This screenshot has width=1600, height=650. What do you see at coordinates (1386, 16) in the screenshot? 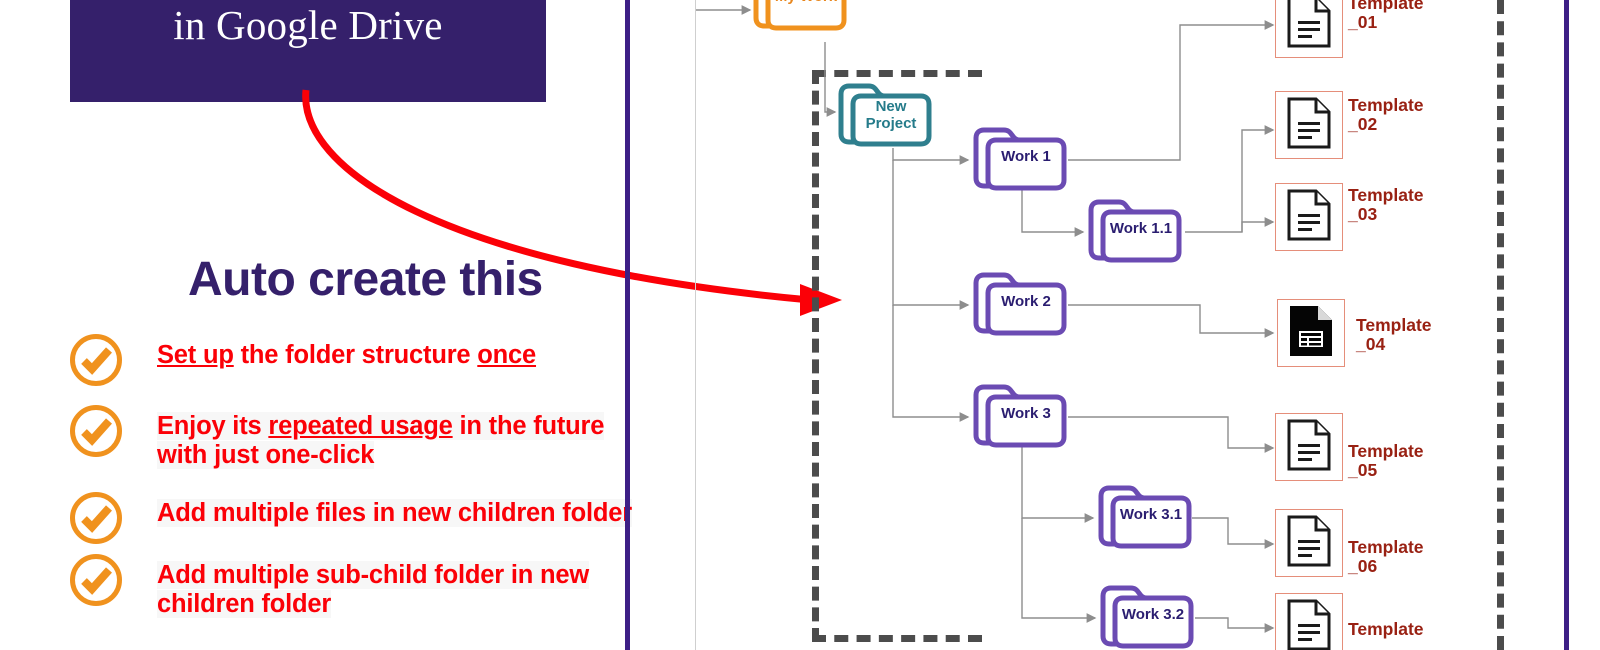
I see `template-01-label: Template _01` at bounding box center [1386, 16].